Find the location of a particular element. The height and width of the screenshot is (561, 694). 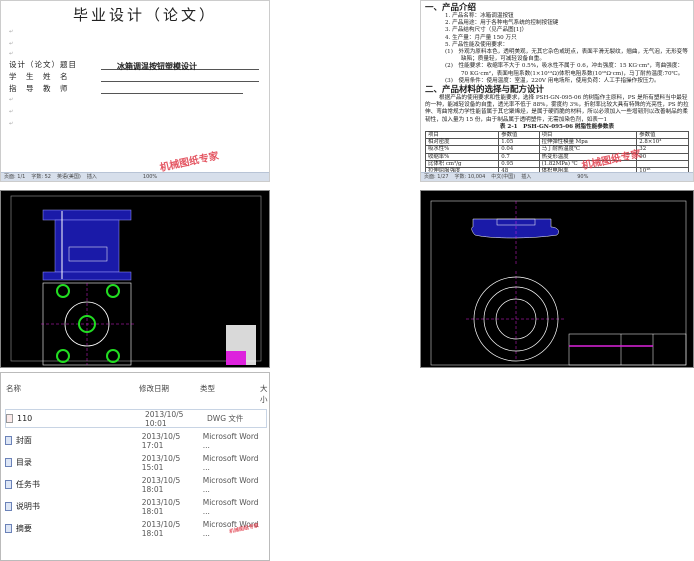

table-row: 项目 参数值 项目 参数值 is located at coordinates (556, 135).